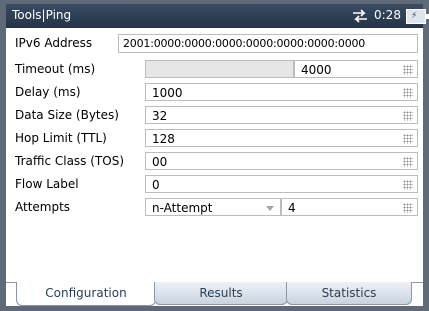 This screenshot has width=429, height=311. I want to click on tab-bar: Configuration Results Statistics, so click(214, 294).